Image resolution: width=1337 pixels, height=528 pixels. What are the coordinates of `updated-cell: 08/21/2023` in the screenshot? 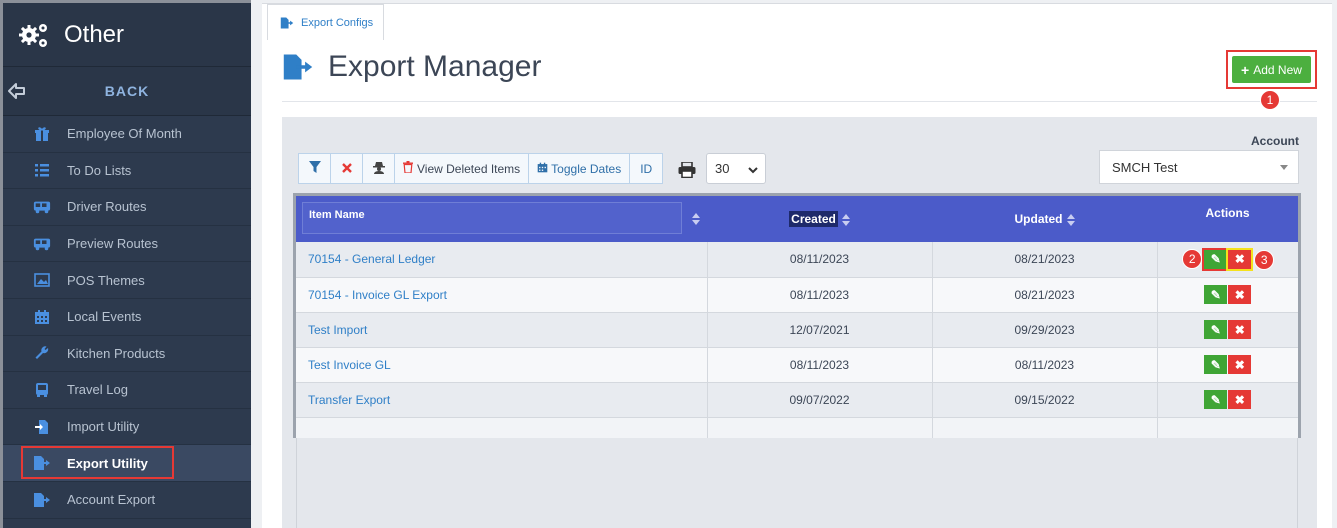 It's located at (1045, 295).